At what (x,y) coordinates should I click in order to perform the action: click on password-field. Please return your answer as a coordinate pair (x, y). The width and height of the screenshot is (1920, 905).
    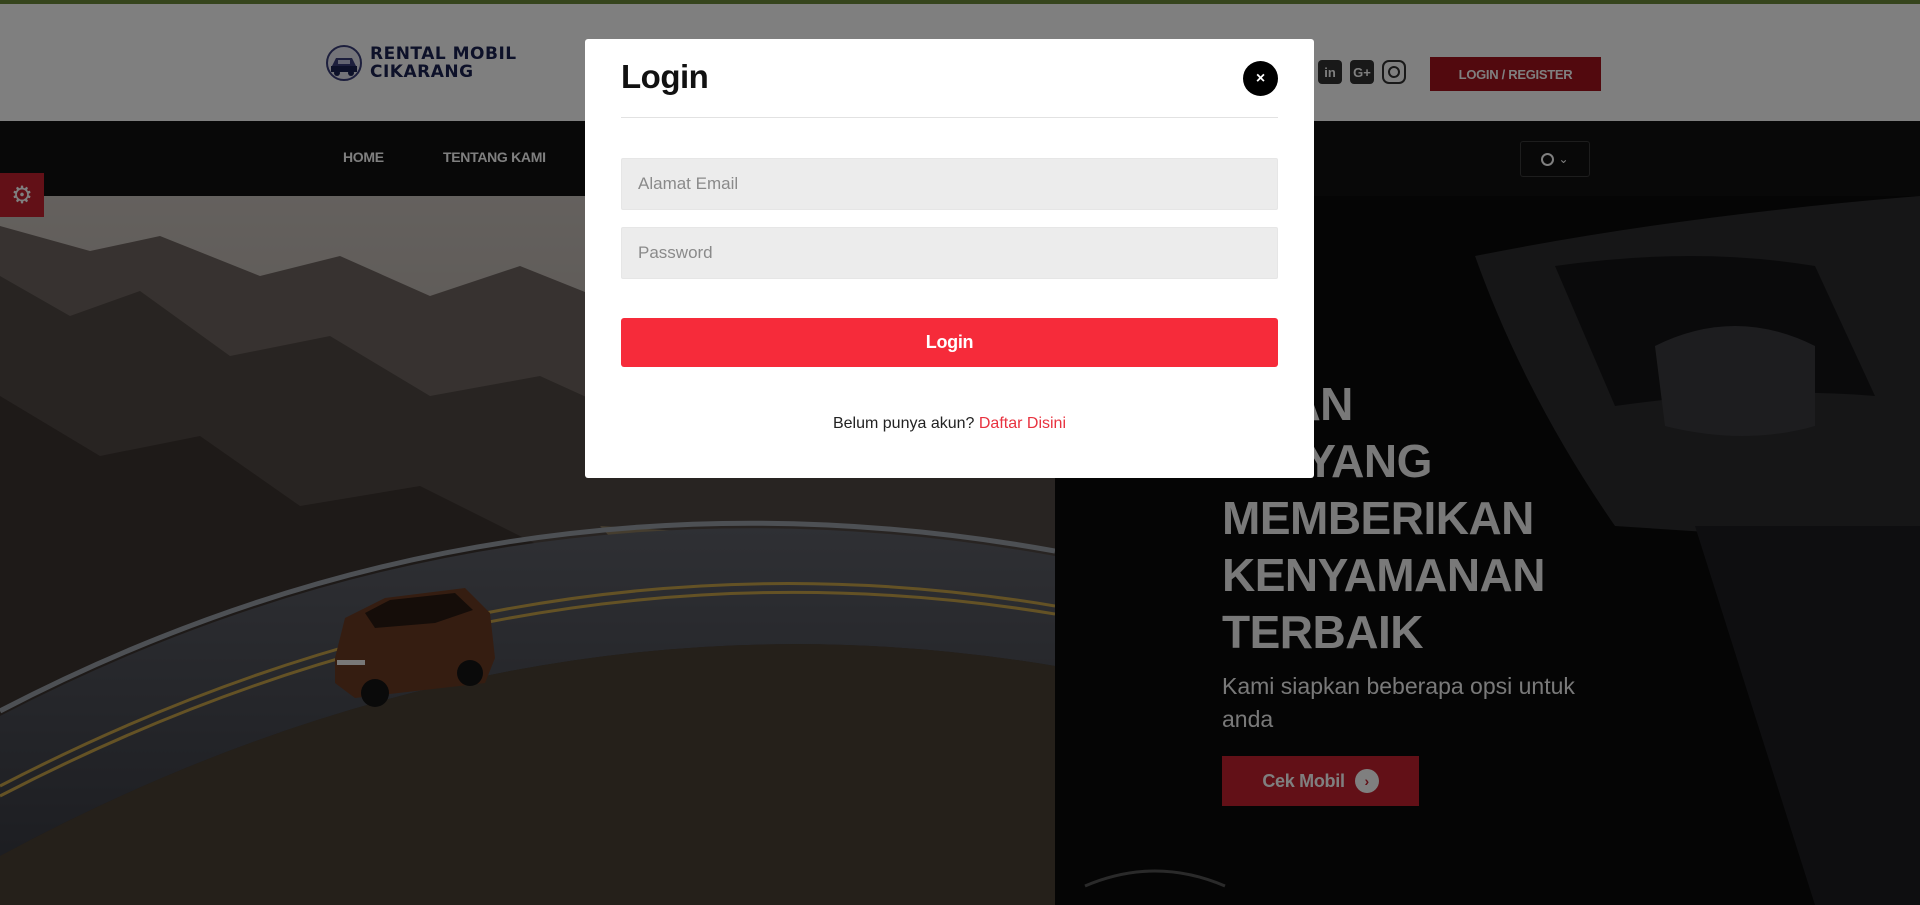
    Looking at the image, I should click on (949, 253).